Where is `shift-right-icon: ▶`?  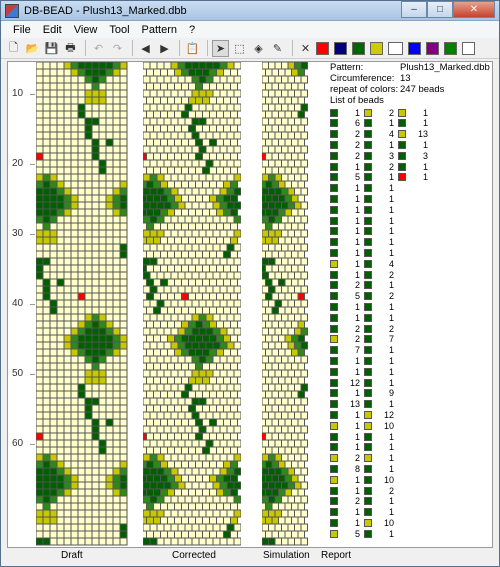
shift-right-icon: ▶ is located at coordinates (164, 48).